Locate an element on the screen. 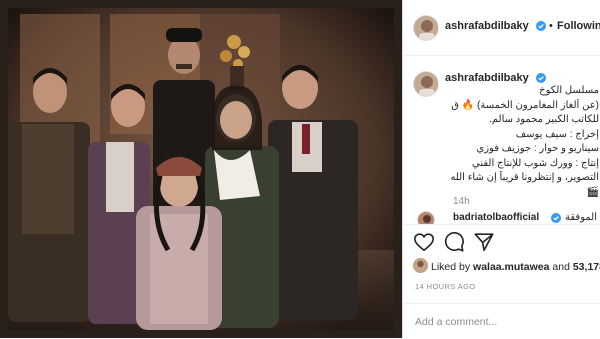 The image size is (600, 339). caption-line: إخراج : سيف يوسف is located at coordinates (557, 134).